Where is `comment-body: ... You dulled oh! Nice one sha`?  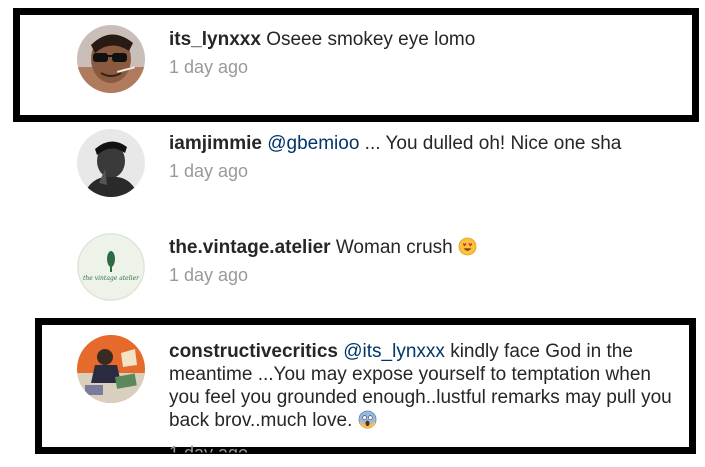 comment-body: ... You dulled oh! Nice one sha is located at coordinates (493, 143).